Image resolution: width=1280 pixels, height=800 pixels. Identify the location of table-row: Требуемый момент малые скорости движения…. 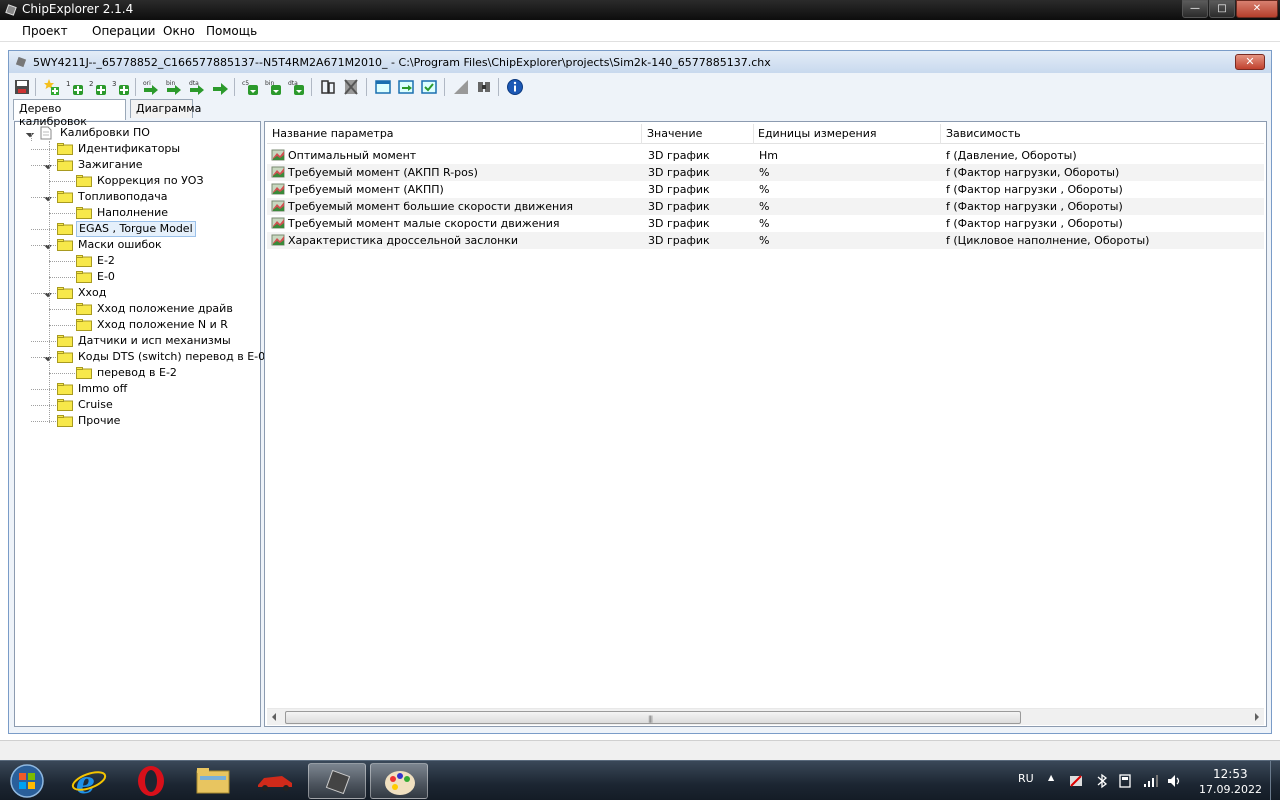
(765, 223).